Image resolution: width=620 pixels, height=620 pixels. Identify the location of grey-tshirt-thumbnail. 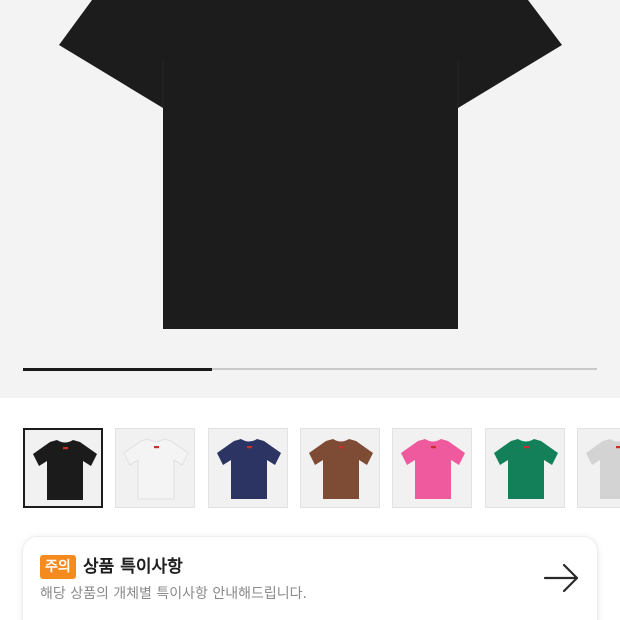
(598, 468).